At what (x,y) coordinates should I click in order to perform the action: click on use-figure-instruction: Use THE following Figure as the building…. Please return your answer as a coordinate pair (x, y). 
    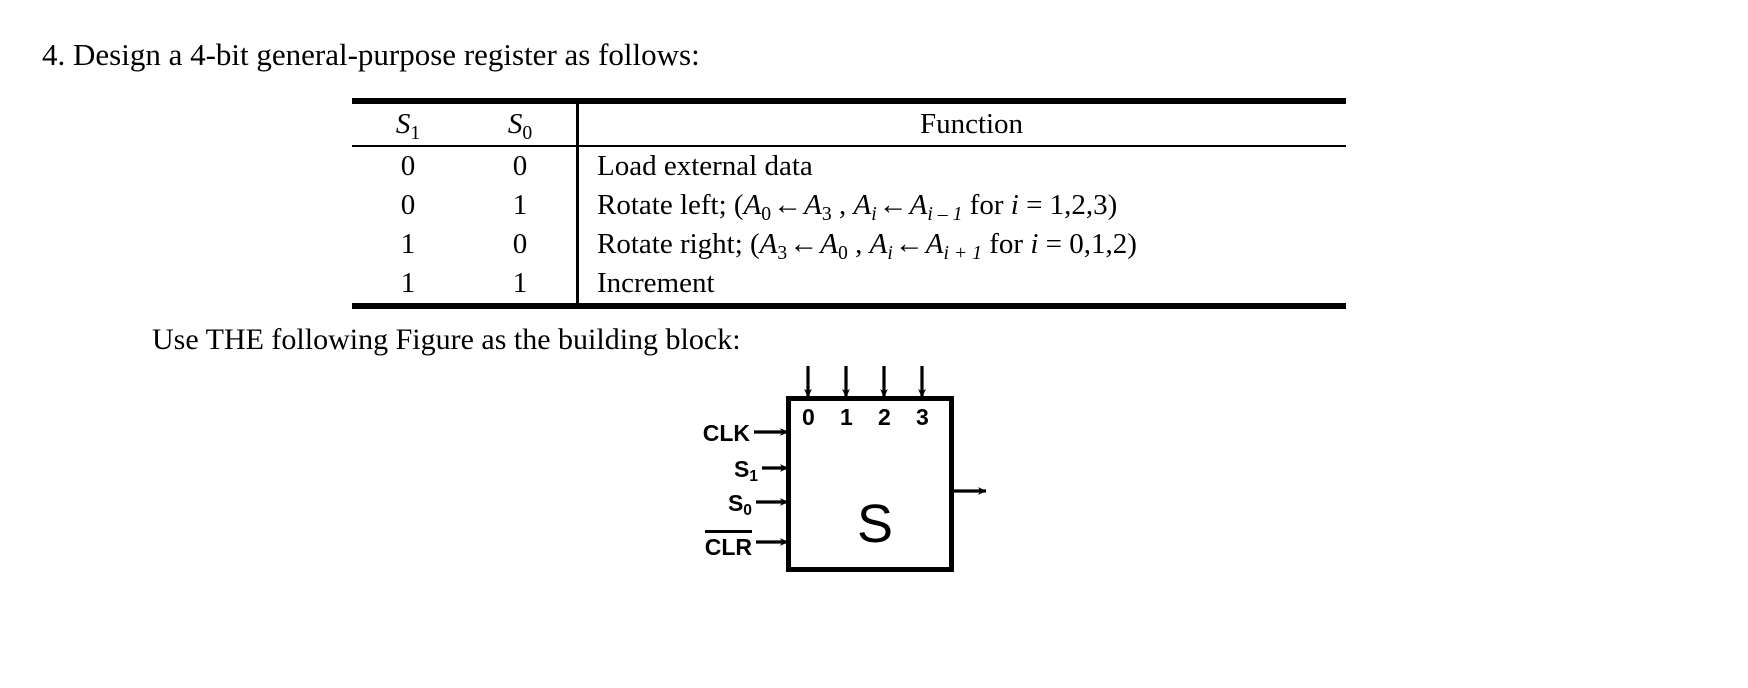
    Looking at the image, I should click on (446, 339).